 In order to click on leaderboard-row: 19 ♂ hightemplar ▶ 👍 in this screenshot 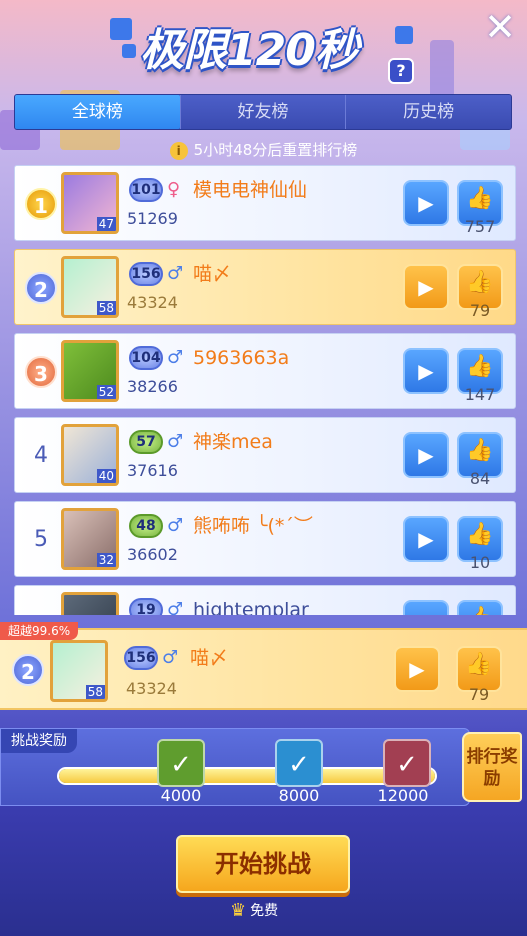, I will do `click(265, 600)`.